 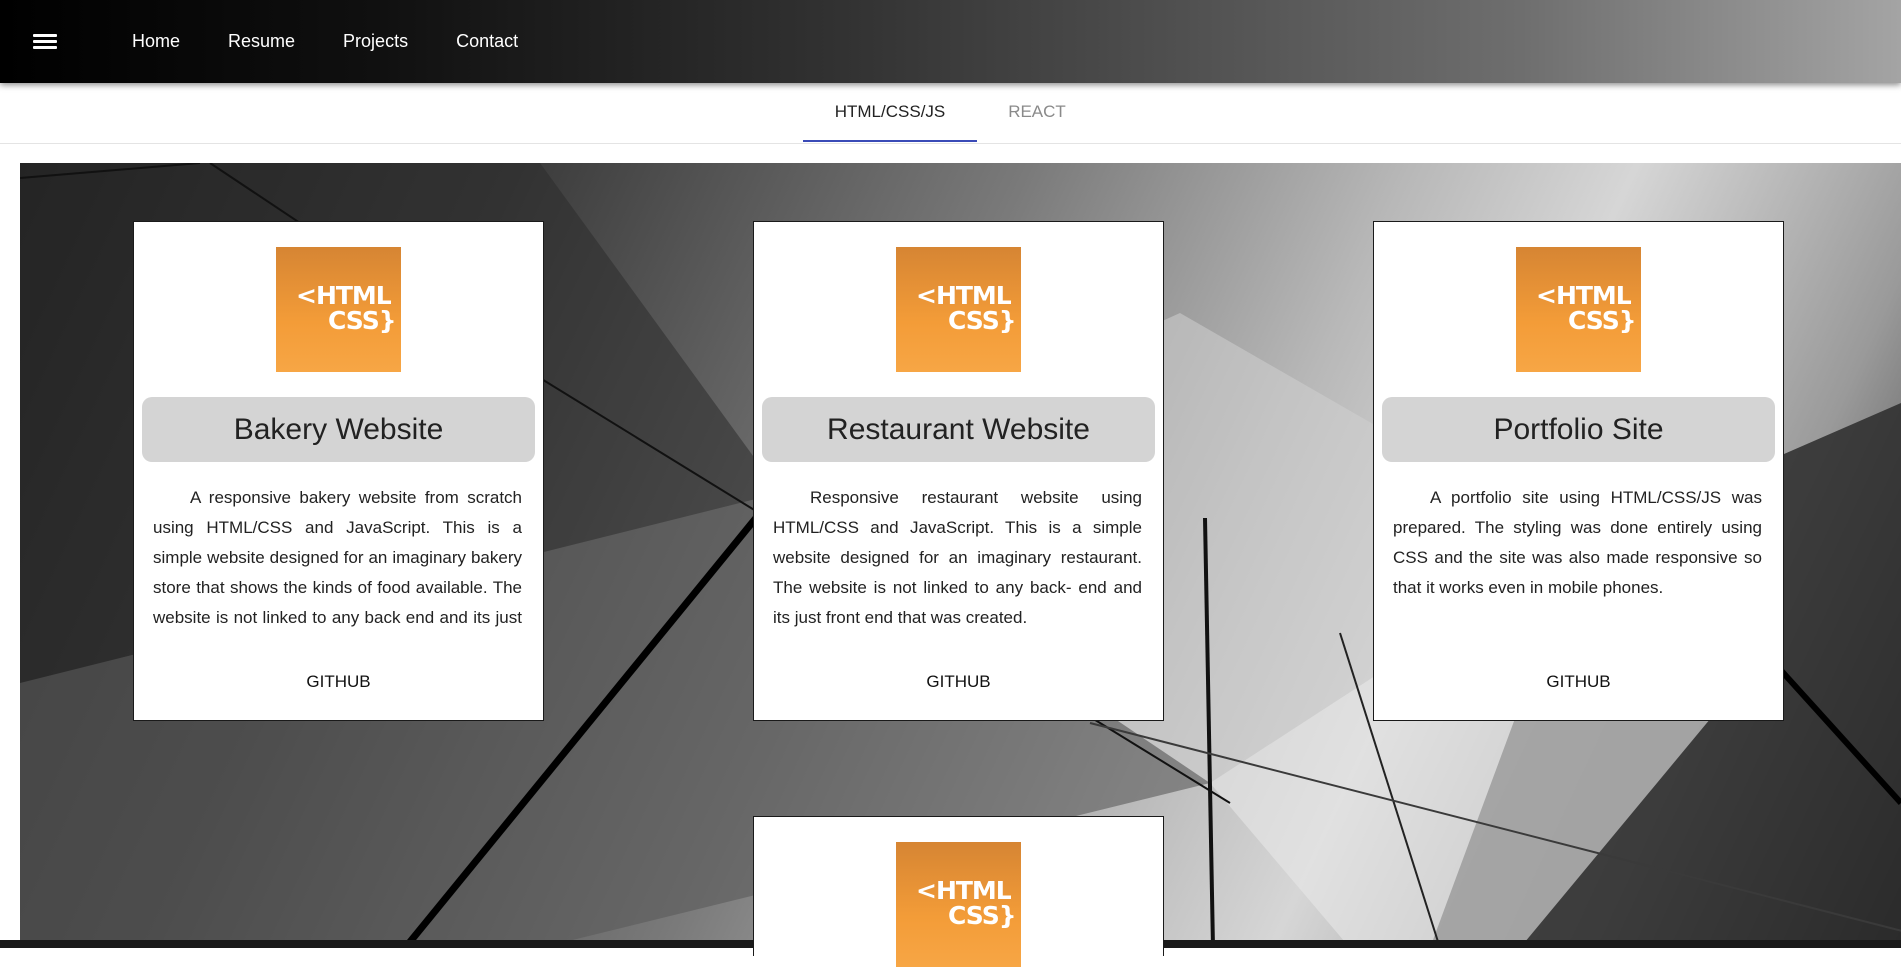 What do you see at coordinates (1037, 112) in the screenshot?
I see `tab-react: REACT` at bounding box center [1037, 112].